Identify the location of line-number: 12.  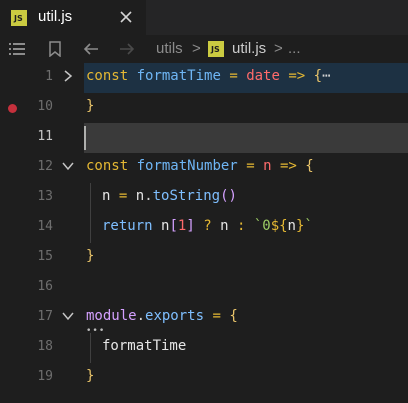
(45, 166).